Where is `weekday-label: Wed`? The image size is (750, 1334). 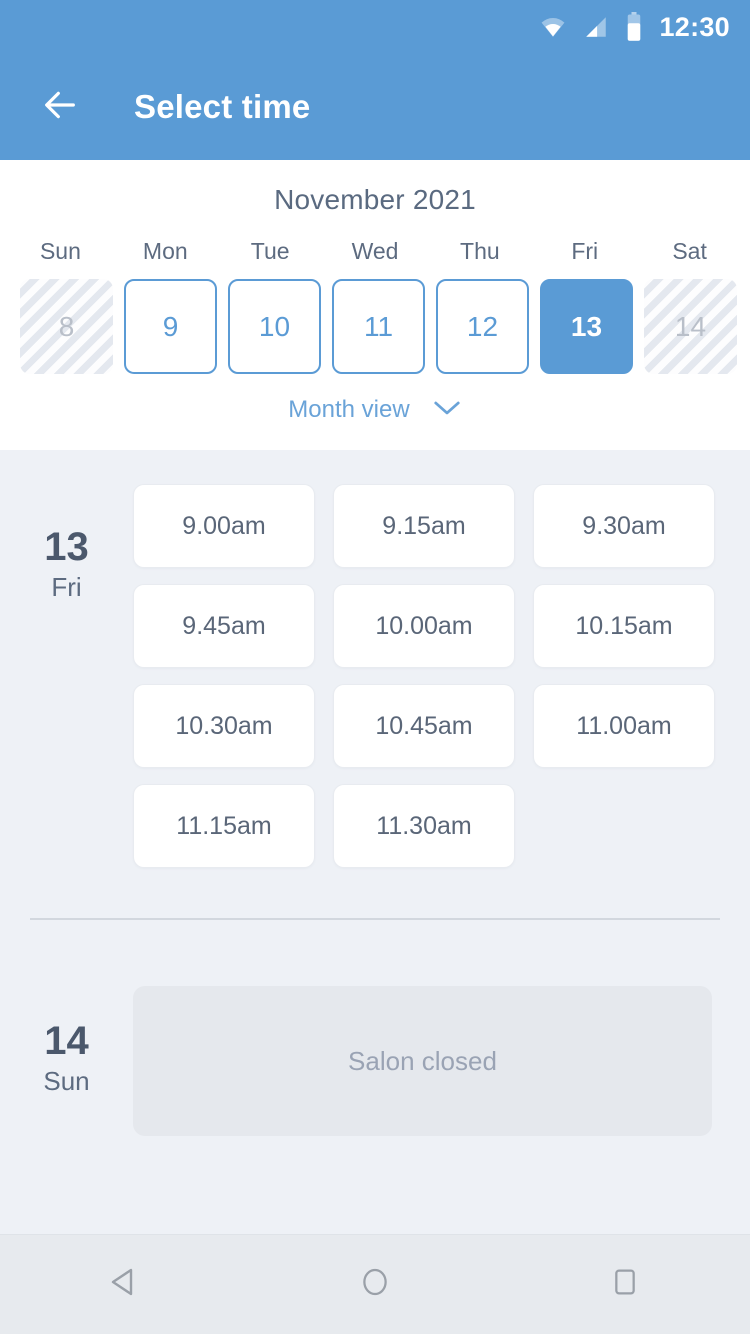
weekday-label: Wed is located at coordinates (375, 251).